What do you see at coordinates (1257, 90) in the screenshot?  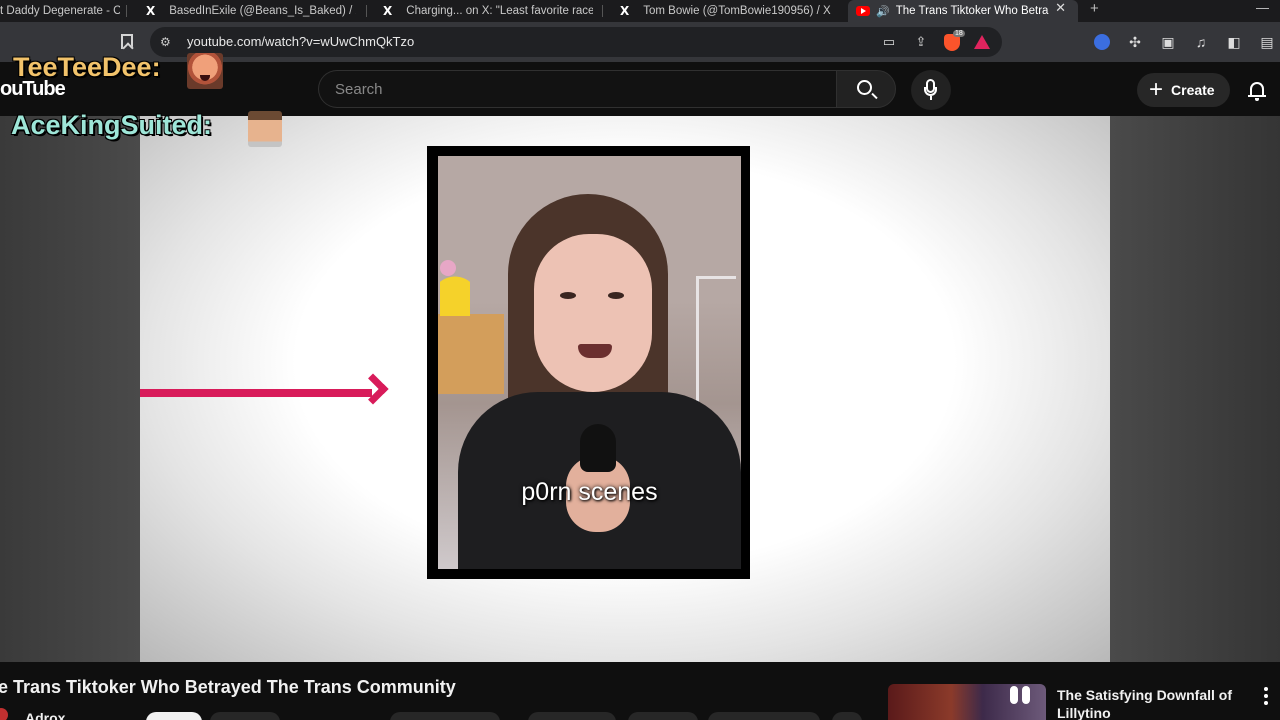 I see `notifications-bell-icon` at bounding box center [1257, 90].